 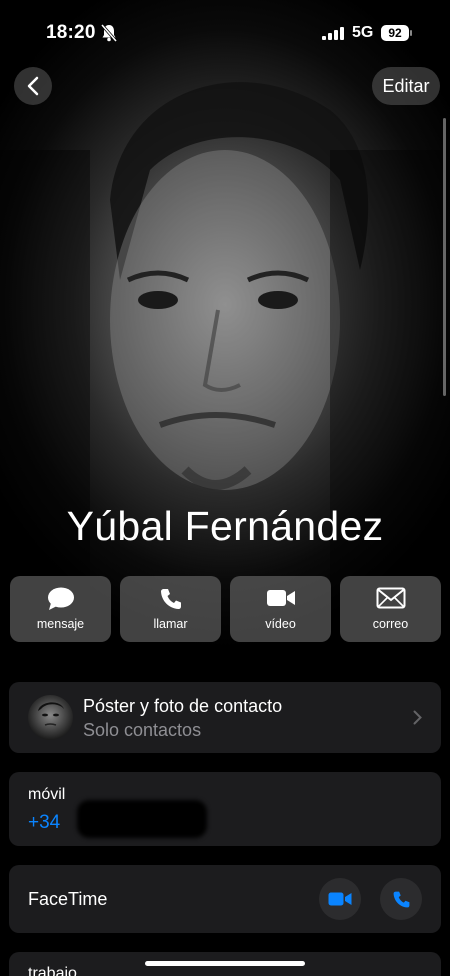 What do you see at coordinates (225, 526) in the screenshot?
I see `contact-name: Yúbal Fernández` at bounding box center [225, 526].